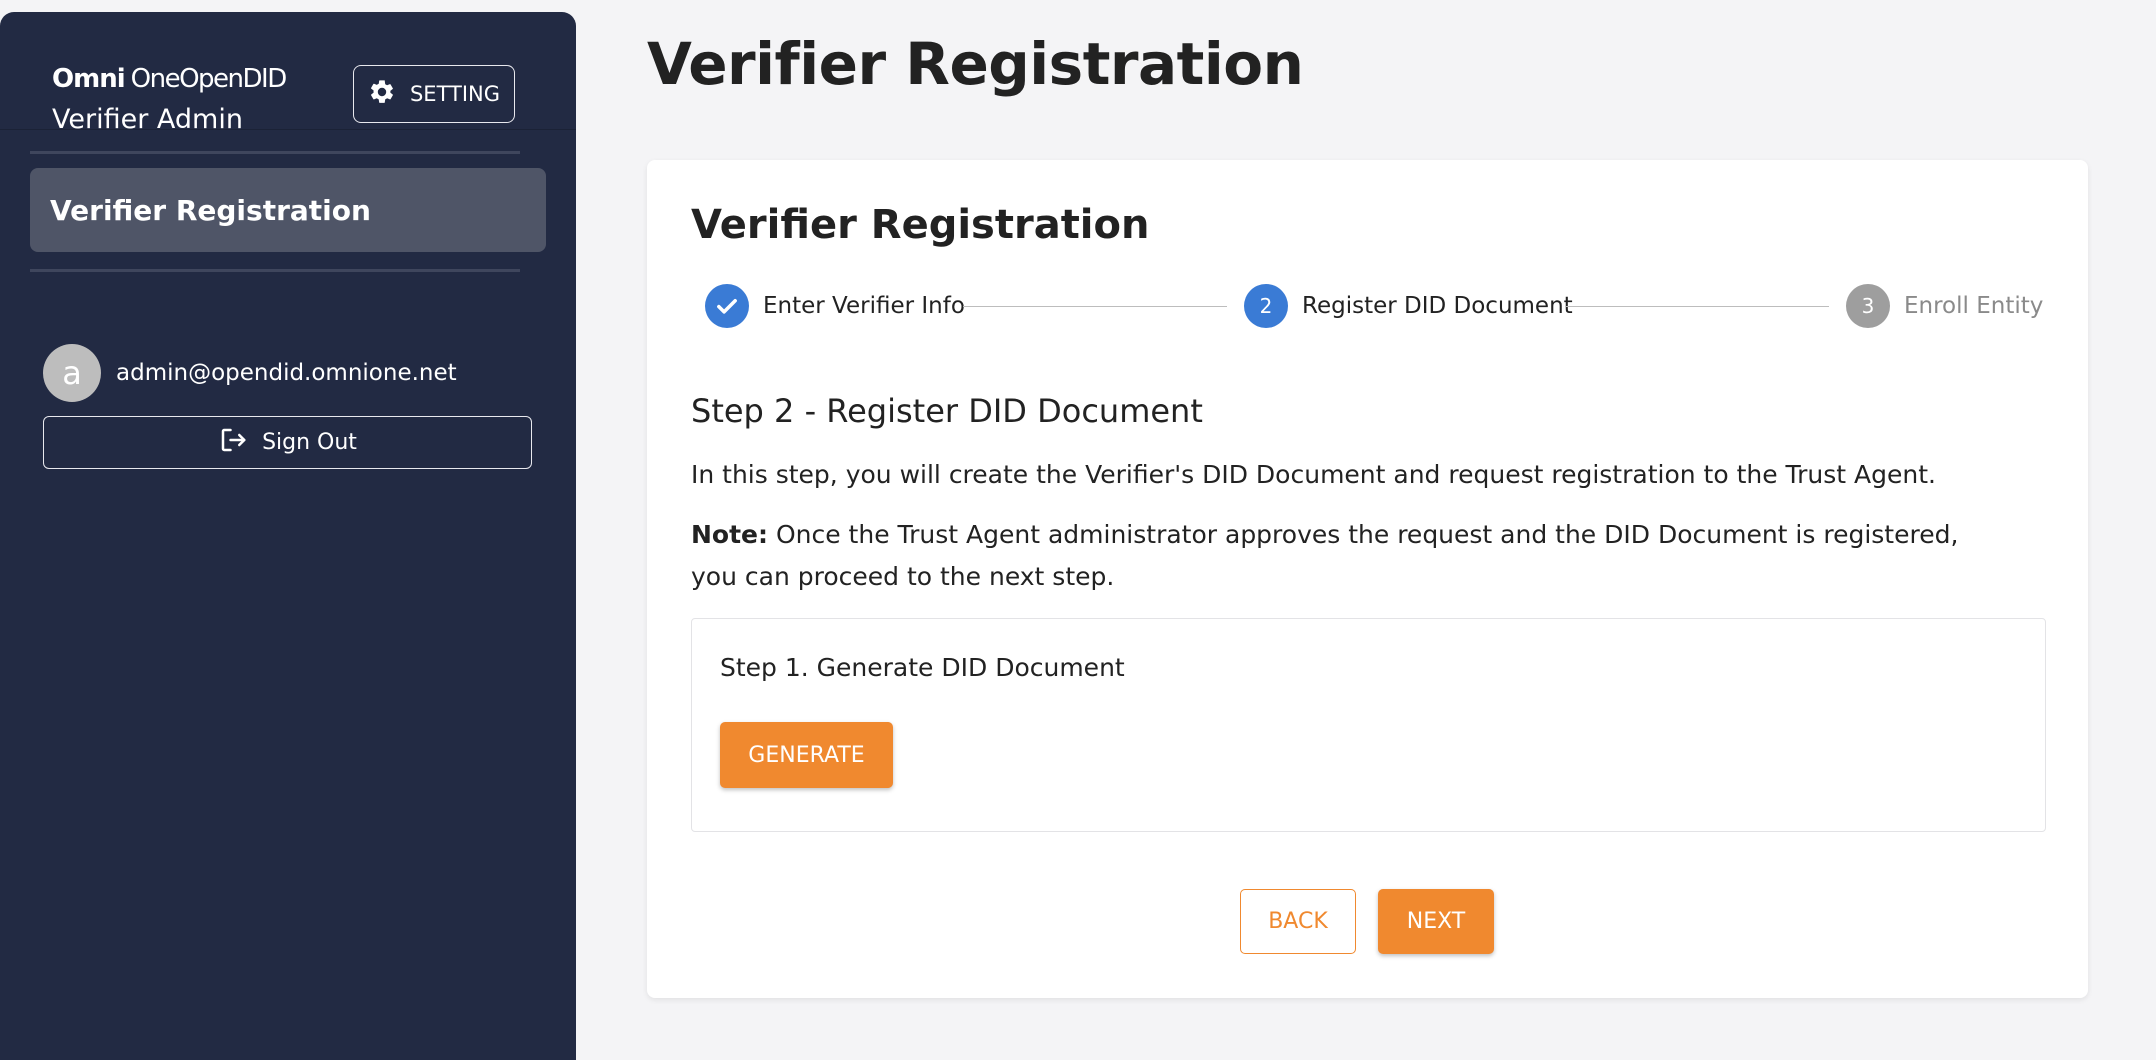  What do you see at coordinates (1868, 306) in the screenshot?
I see `step-3-number: 3` at bounding box center [1868, 306].